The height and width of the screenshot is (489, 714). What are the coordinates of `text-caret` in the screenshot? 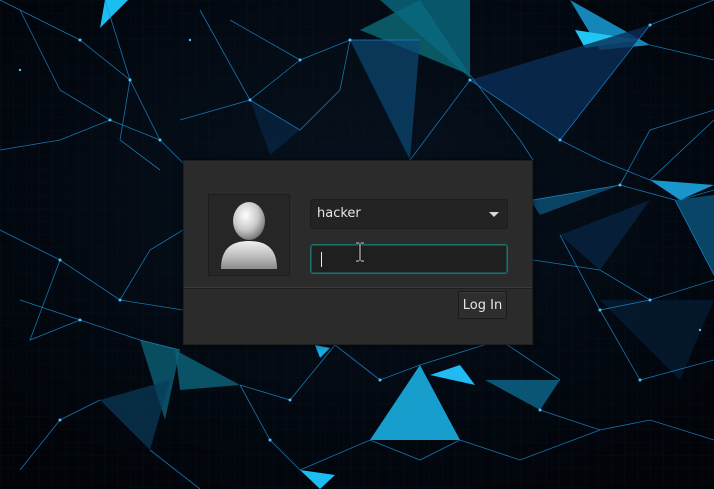 It's located at (321, 259).